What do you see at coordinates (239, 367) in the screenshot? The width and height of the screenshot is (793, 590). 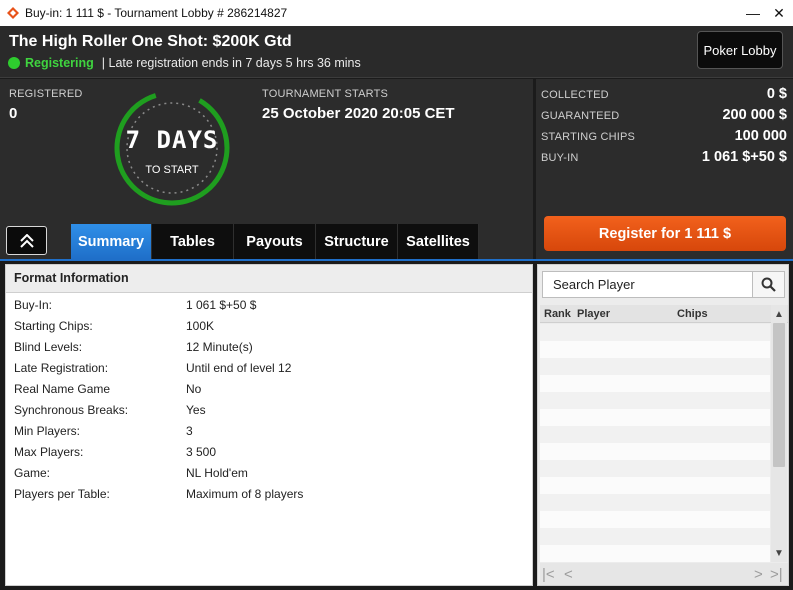 I see `format-value: Until end of level 12` at bounding box center [239, 367].